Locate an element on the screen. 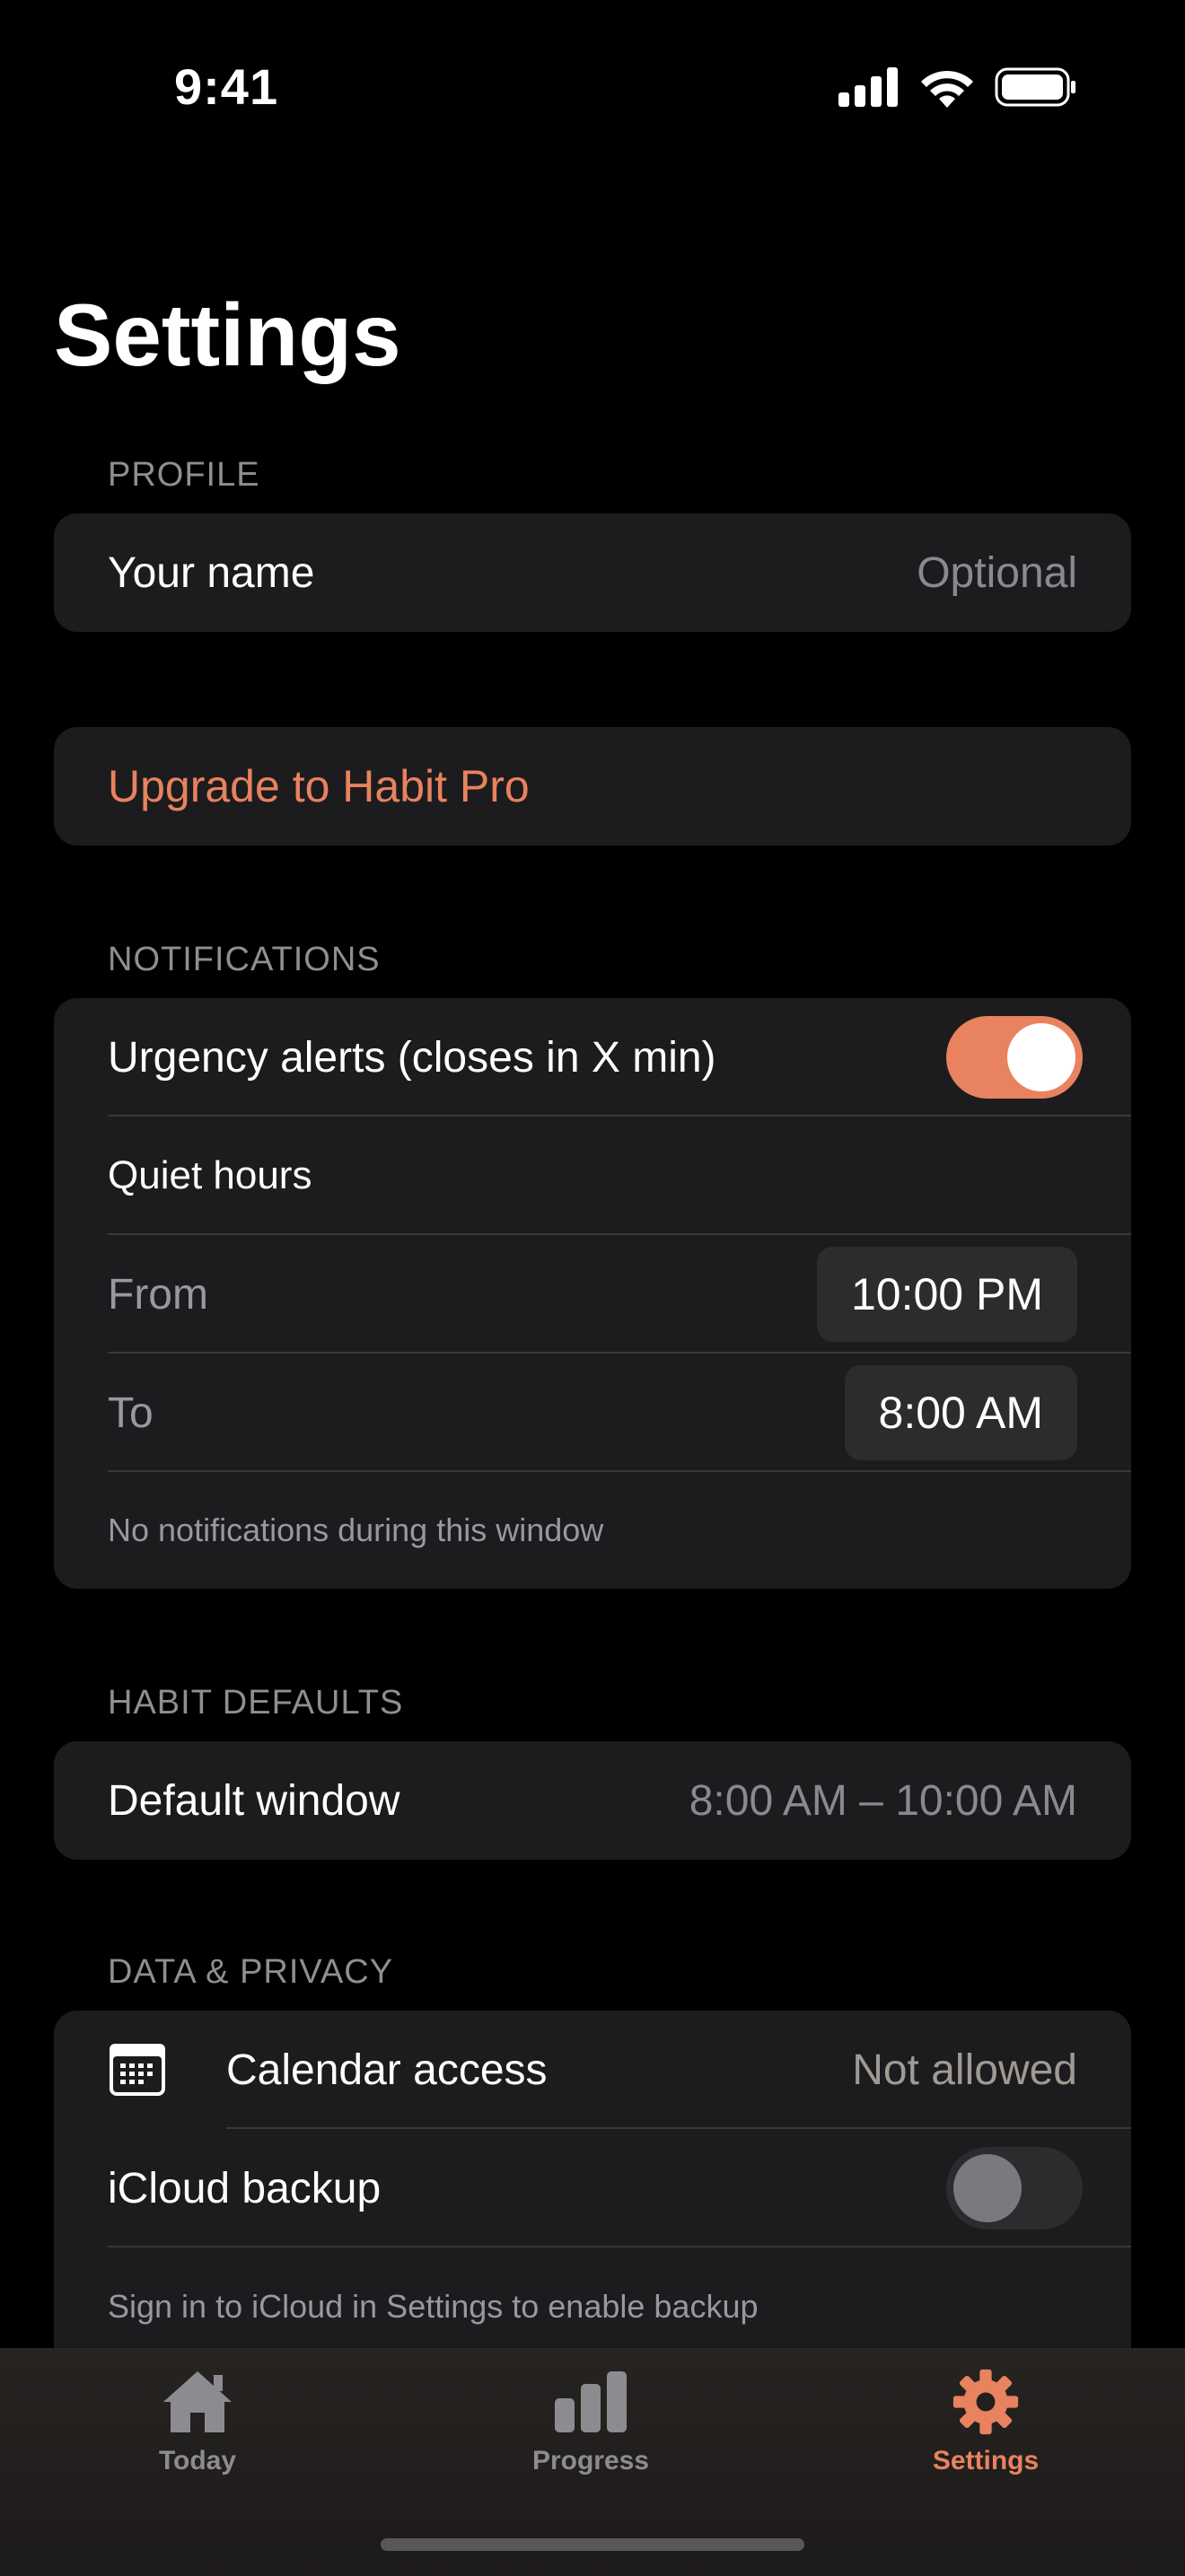 Image resolution: width=1185 pixels, height=2576 pixels. from-time-picker: 10:00 PM is located at coordinates (946, 1294).